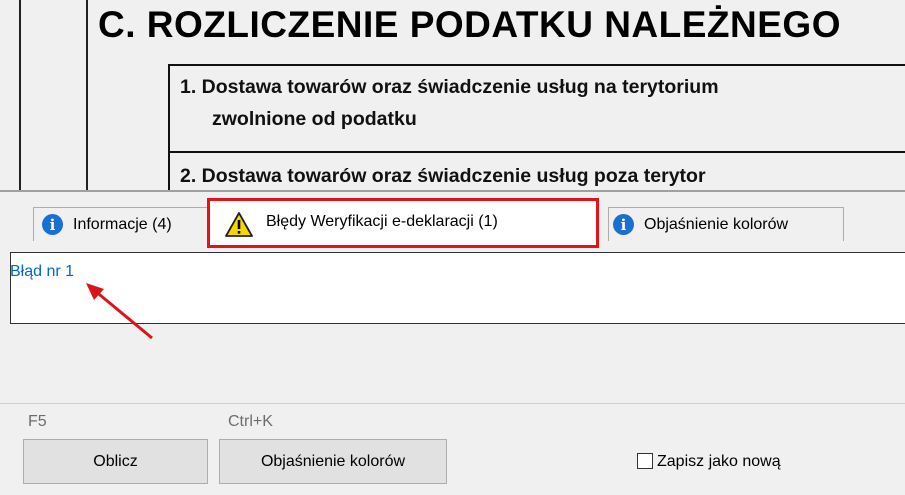 The width and height of the screenshot is (905, 495). Describe the element at coordinates (333, 461) in the screenshot. I see `color-legend-button: Objaśnienie kolorów` at that location.